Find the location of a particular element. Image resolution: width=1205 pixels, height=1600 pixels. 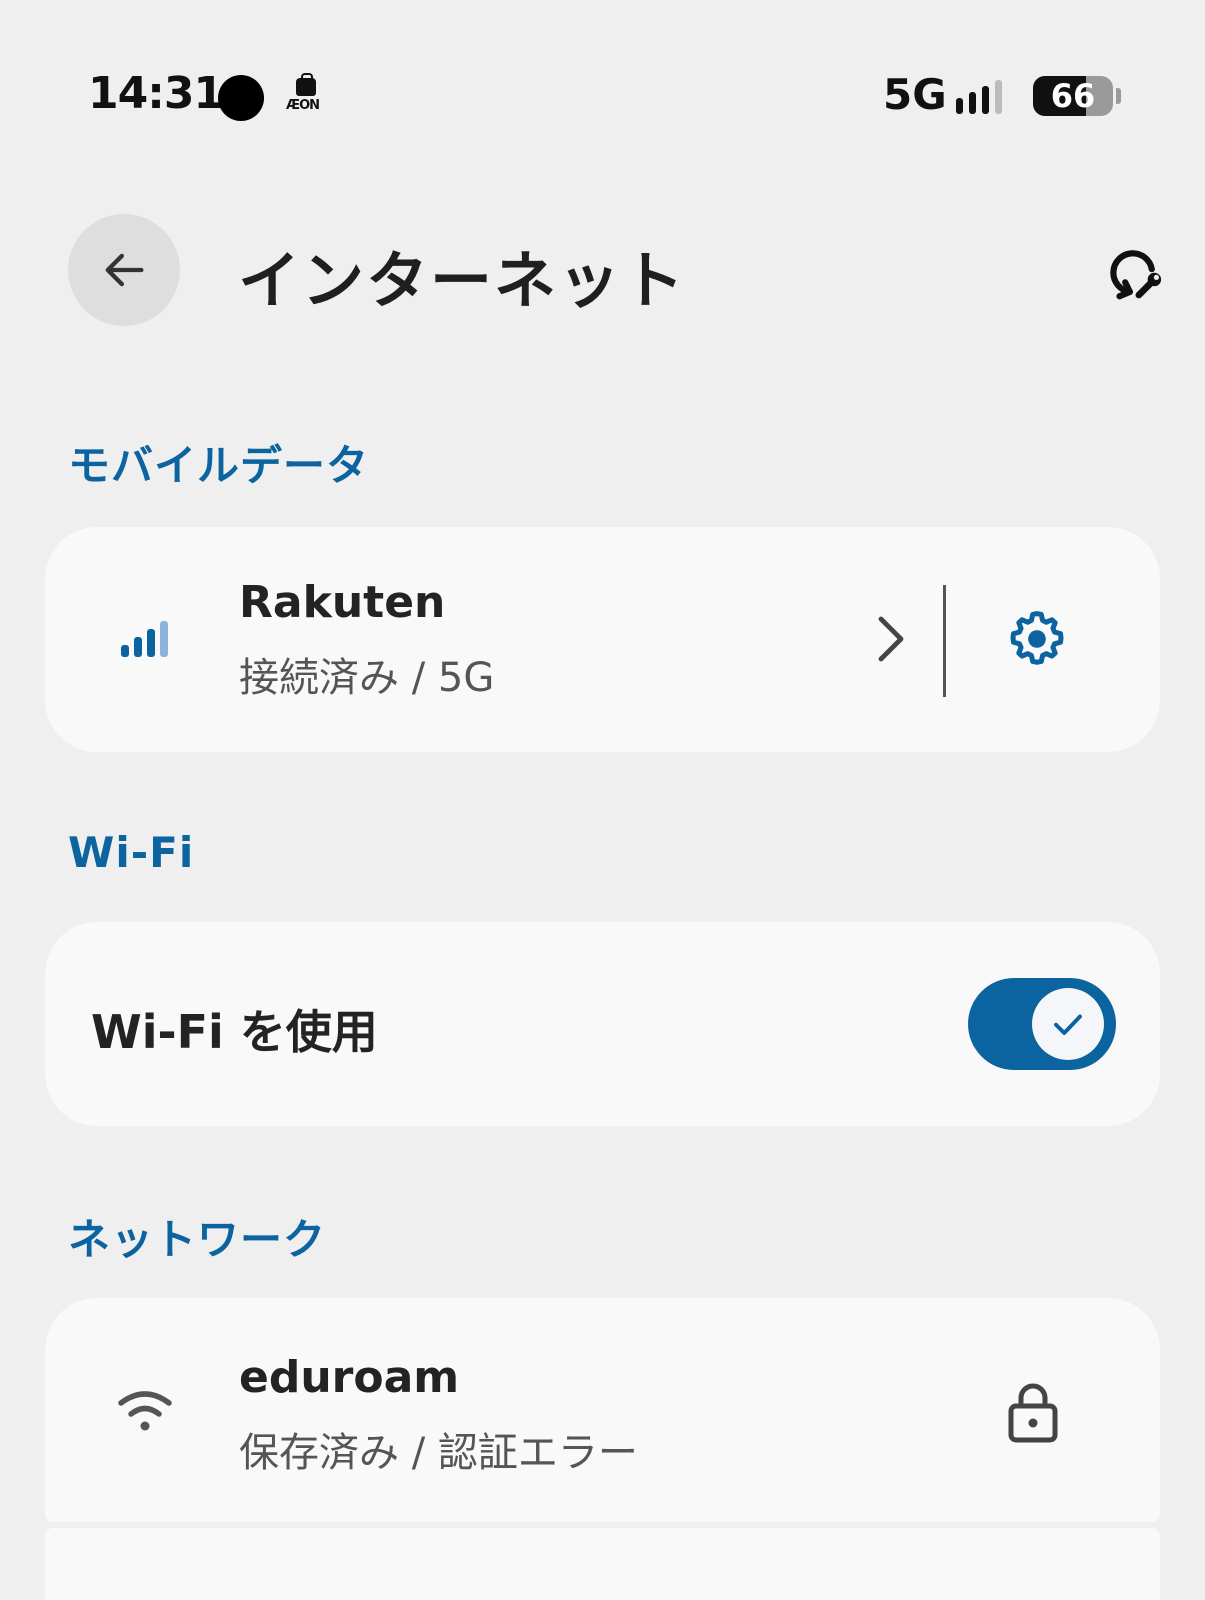

battery-icon: 66 is located at coordinates (1073, 96).